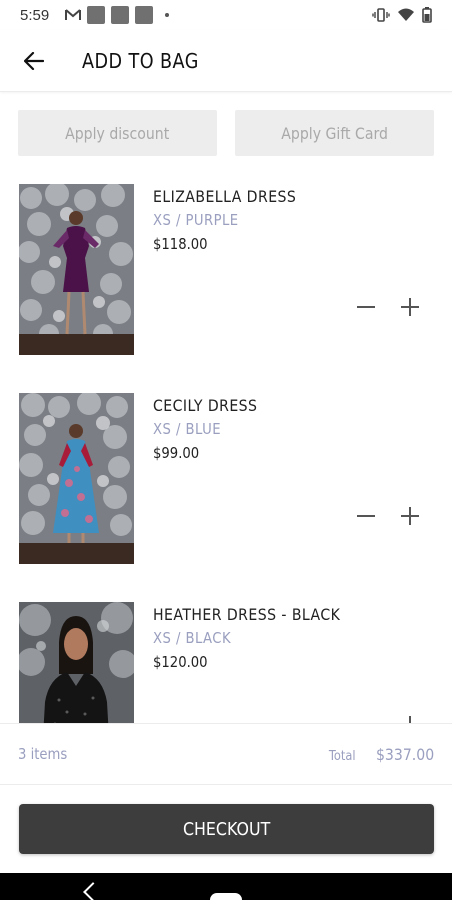  I want to click on apply-discount-label: Apply discount, so click(117, 133).